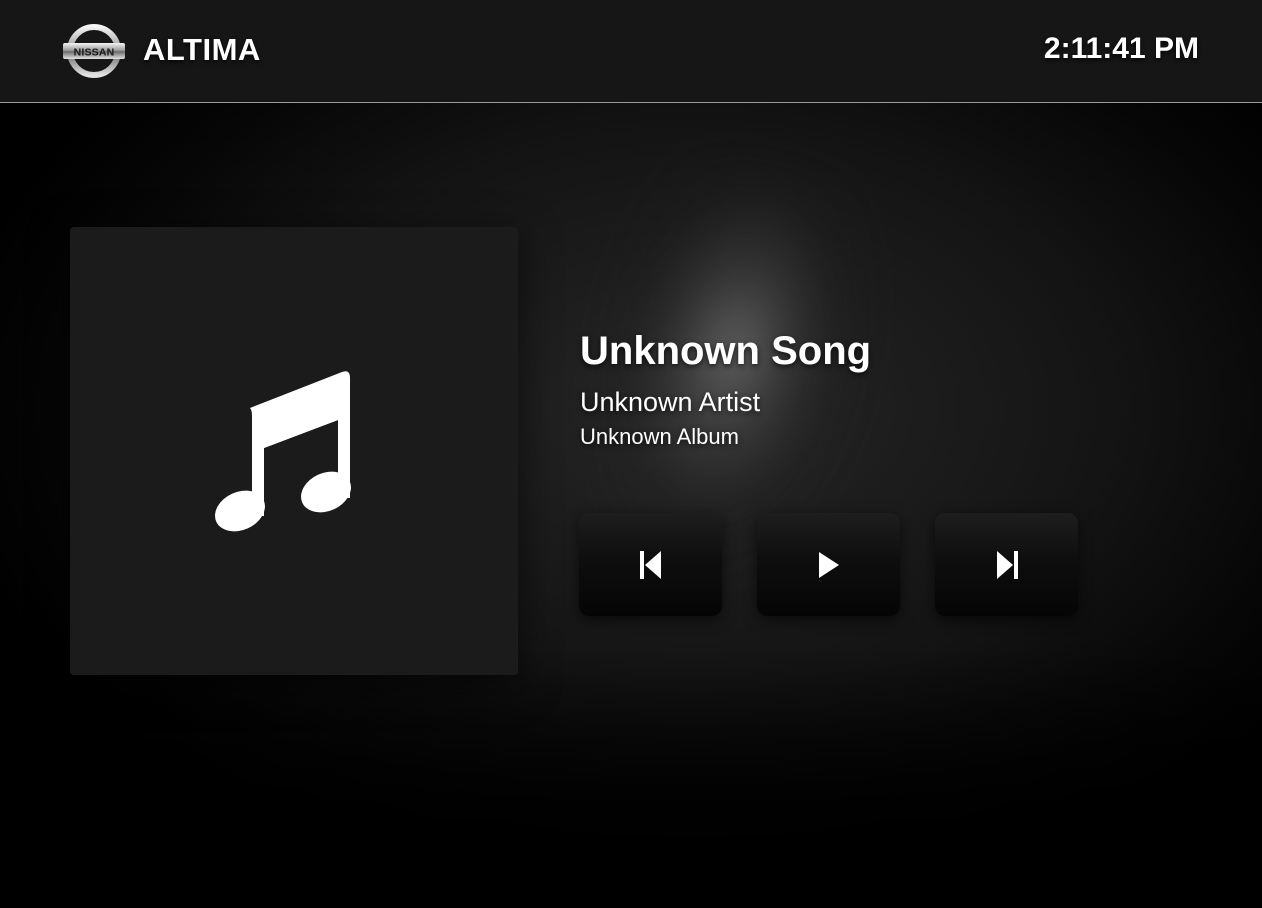 The image size is (1262, 908). I want to click on play-button, so click(828, 564).